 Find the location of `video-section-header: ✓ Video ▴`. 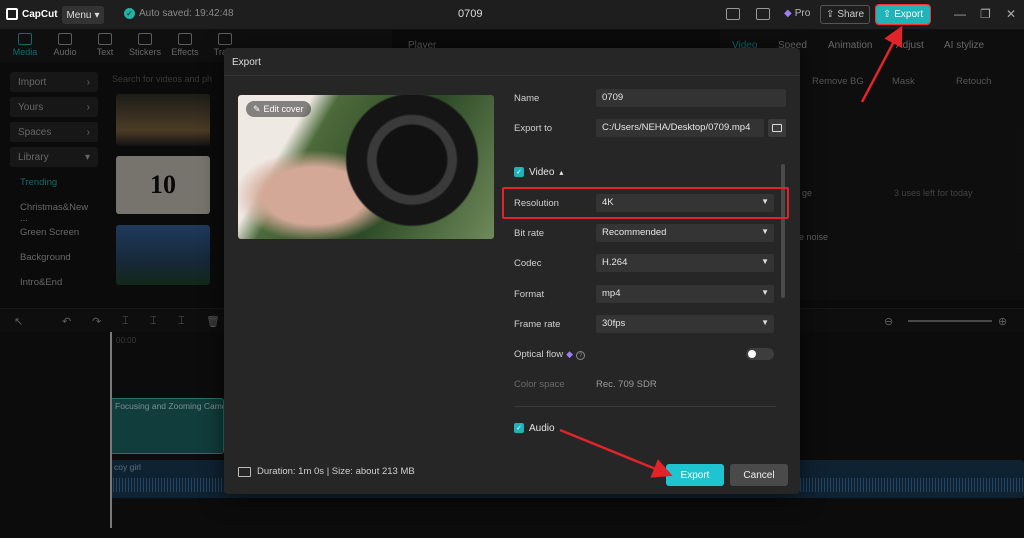

video-section-header: ✓ Video ▴ is located at coordinates (538, 172).